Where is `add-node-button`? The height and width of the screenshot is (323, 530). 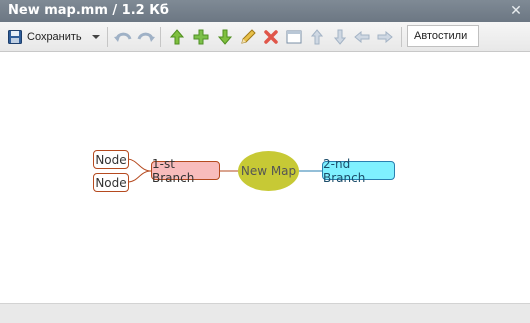 add-node-button is located at coordinates (201, 37).